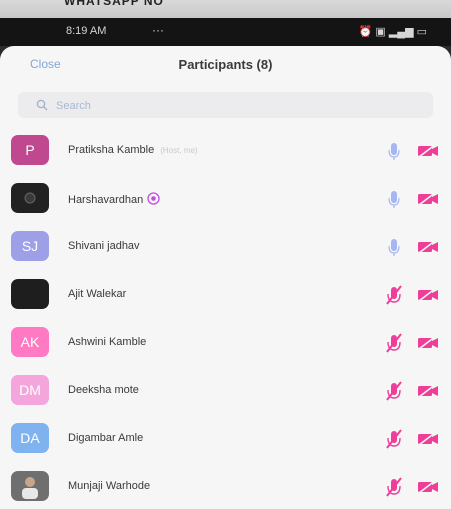 The width and height of the screenshot is (451, 509). I want to click on status-time: 8:19 AM, so click(86, 31).